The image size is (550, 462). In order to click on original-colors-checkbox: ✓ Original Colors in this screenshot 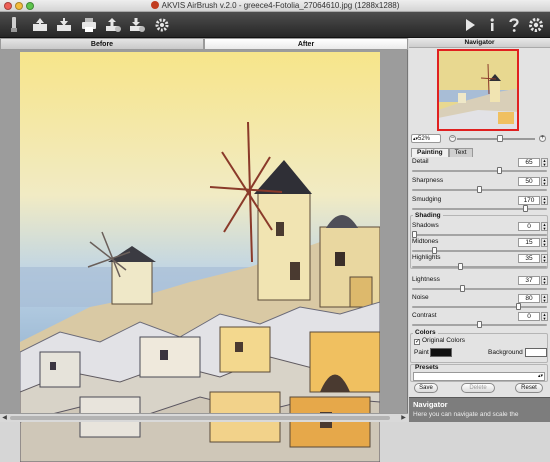, I will do `click(439, 341)`.